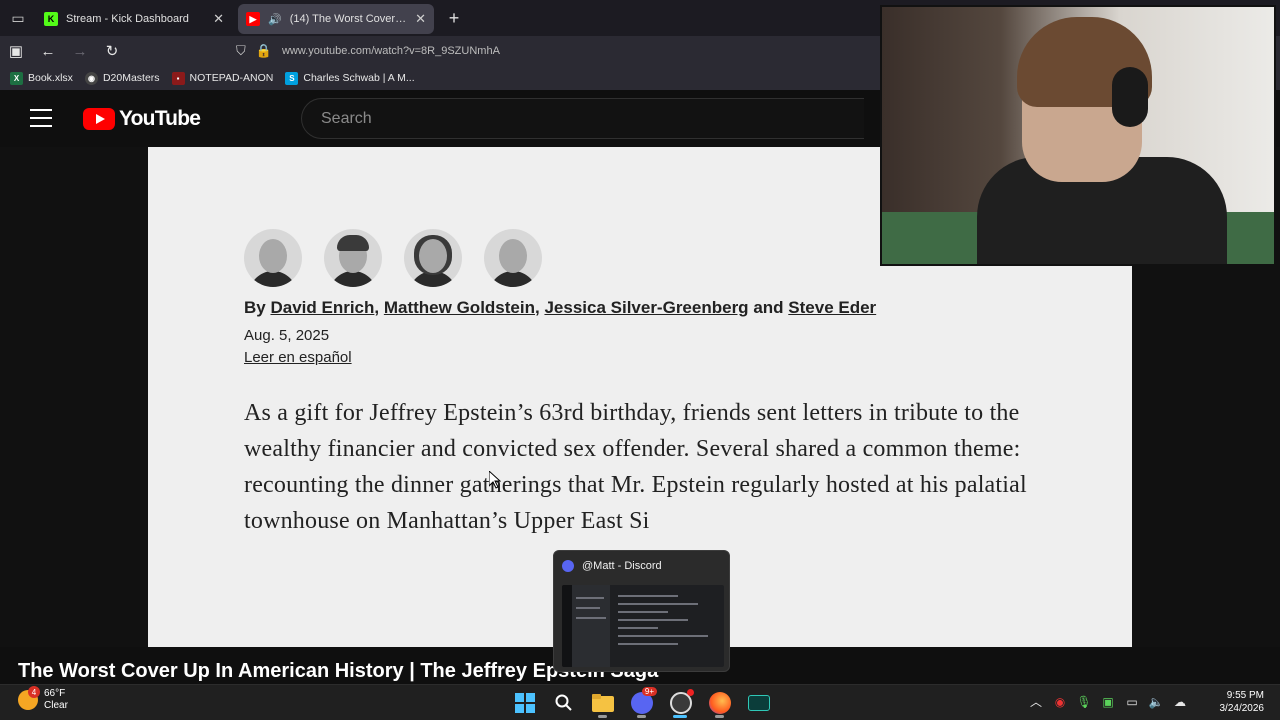 Image resolution: width=1280 pixels, height=720 pixels. Describe the element at coordinates (112, 51) in the screenshot. I see `reload-button: ↻` at that location.